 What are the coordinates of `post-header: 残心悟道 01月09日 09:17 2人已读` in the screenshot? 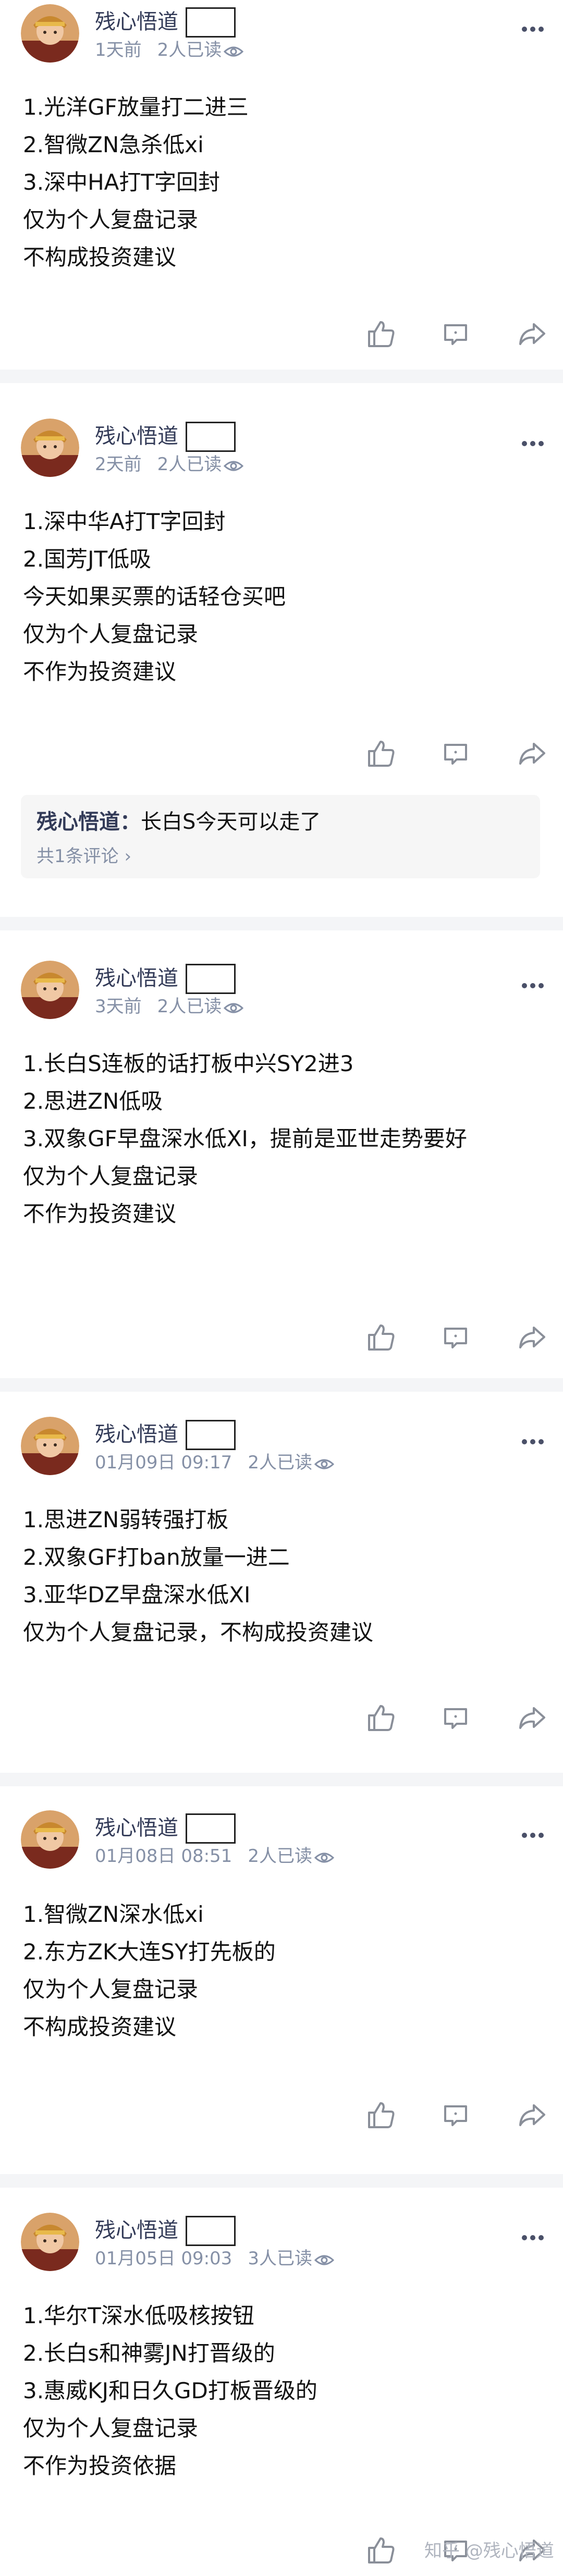 It's located at (281, 1444).